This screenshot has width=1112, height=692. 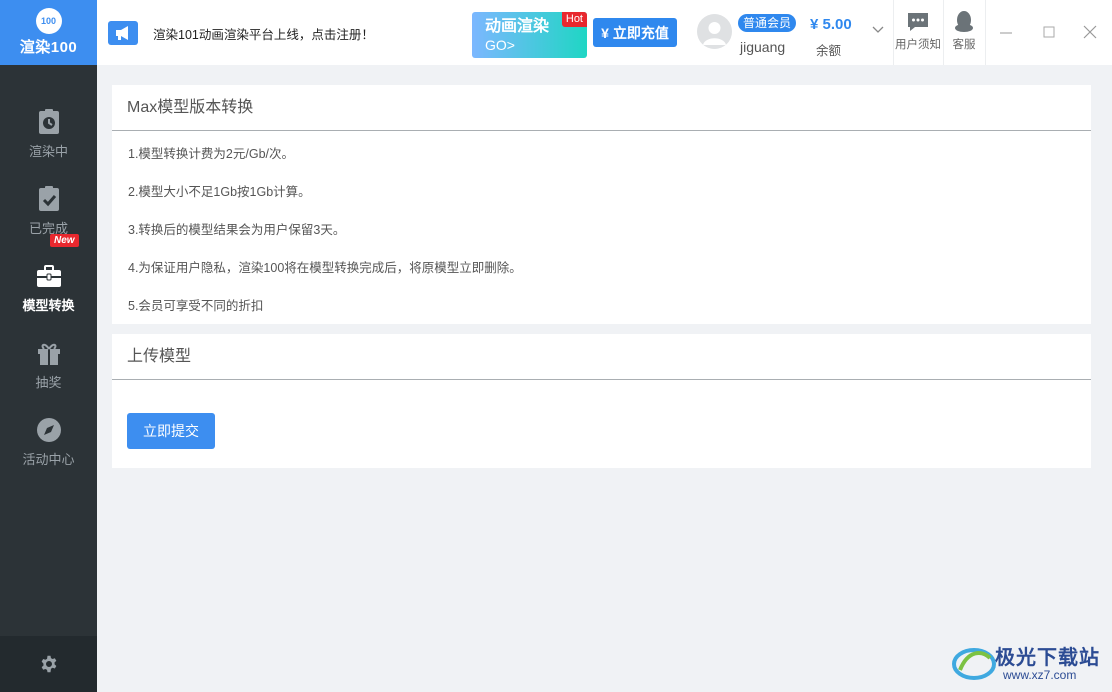 What do you see at coordinates (1090, 32) in the screenshot?
I see `close-icon` at bounding box center [1090, 32].